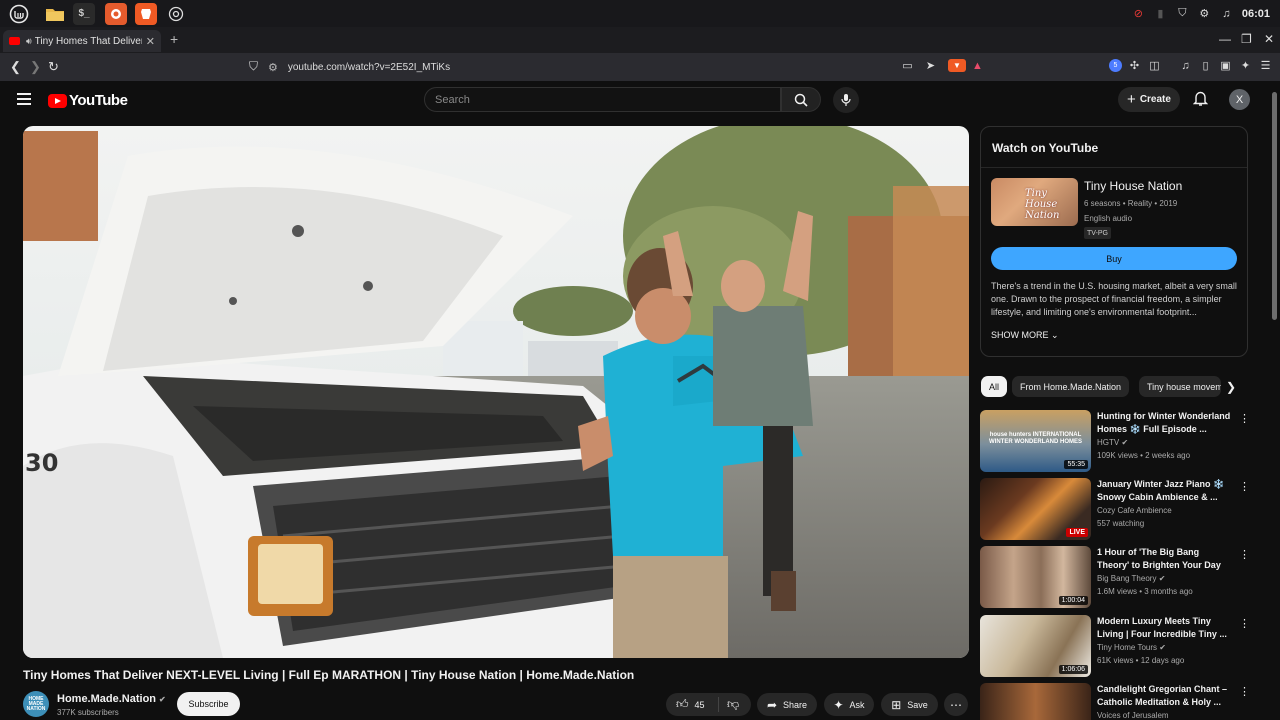  Describe the element at coordinates (1034, 202) in the screenshot. I see `show-thumbnail: Tiny House Nation` at that location.